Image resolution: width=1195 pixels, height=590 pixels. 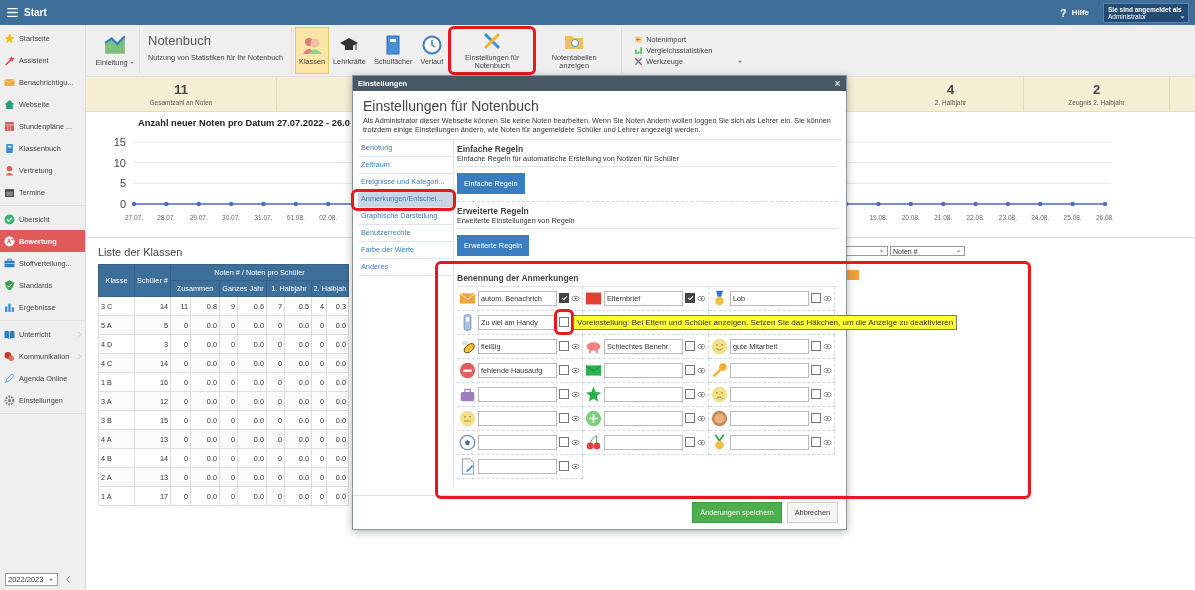 What do you see at coordinates (431, 44) in the screenshot?
I see `clock-icon` at bounding box center [431, 44].